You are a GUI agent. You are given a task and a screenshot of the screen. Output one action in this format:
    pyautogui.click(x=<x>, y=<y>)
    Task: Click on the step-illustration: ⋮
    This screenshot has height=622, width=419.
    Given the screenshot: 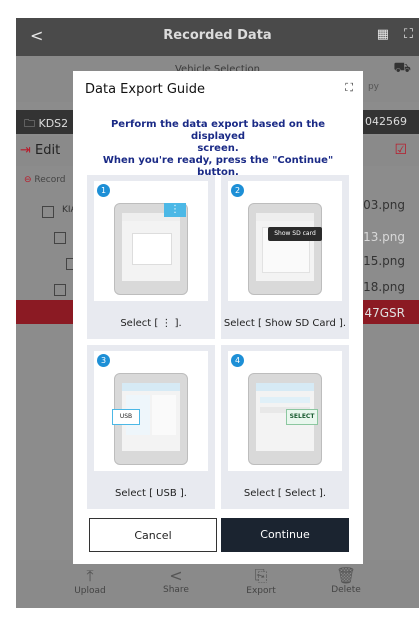 What is the action you would take?
    pyautogui.click(x=151, y=241)
    